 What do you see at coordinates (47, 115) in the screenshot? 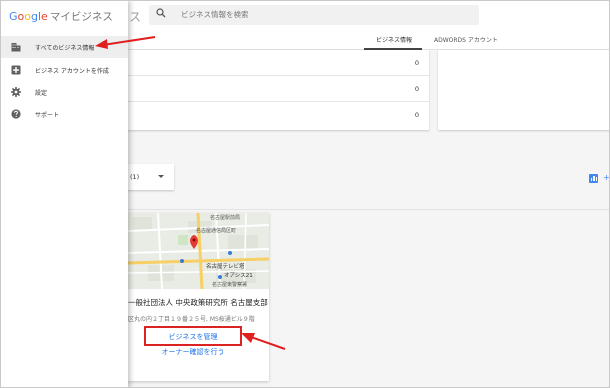
I see `sidebar-item-label: サポート` at bounding box center [47, 115].